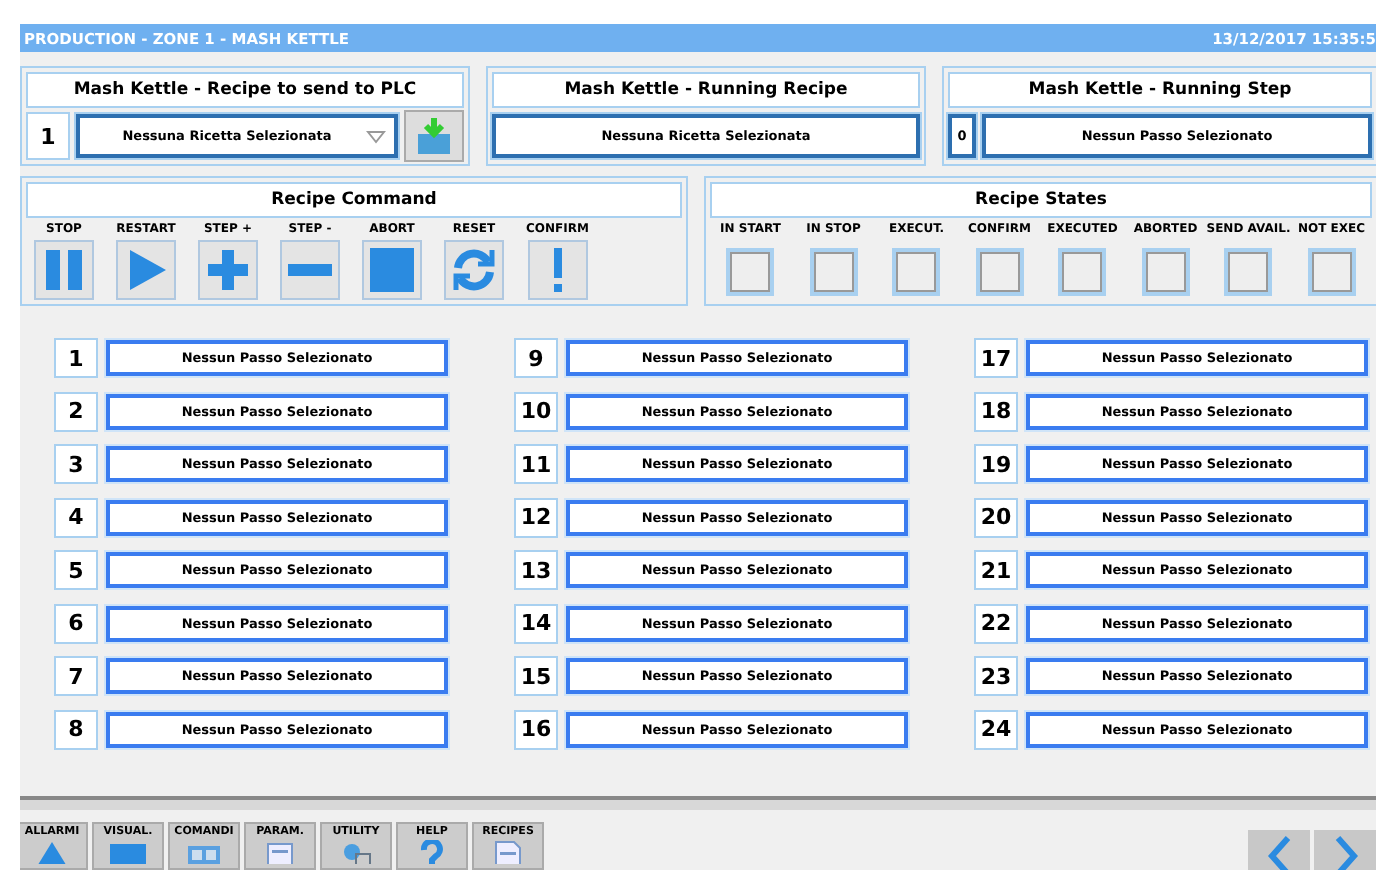  I want to click on step-number: 1, so click(76, 358).